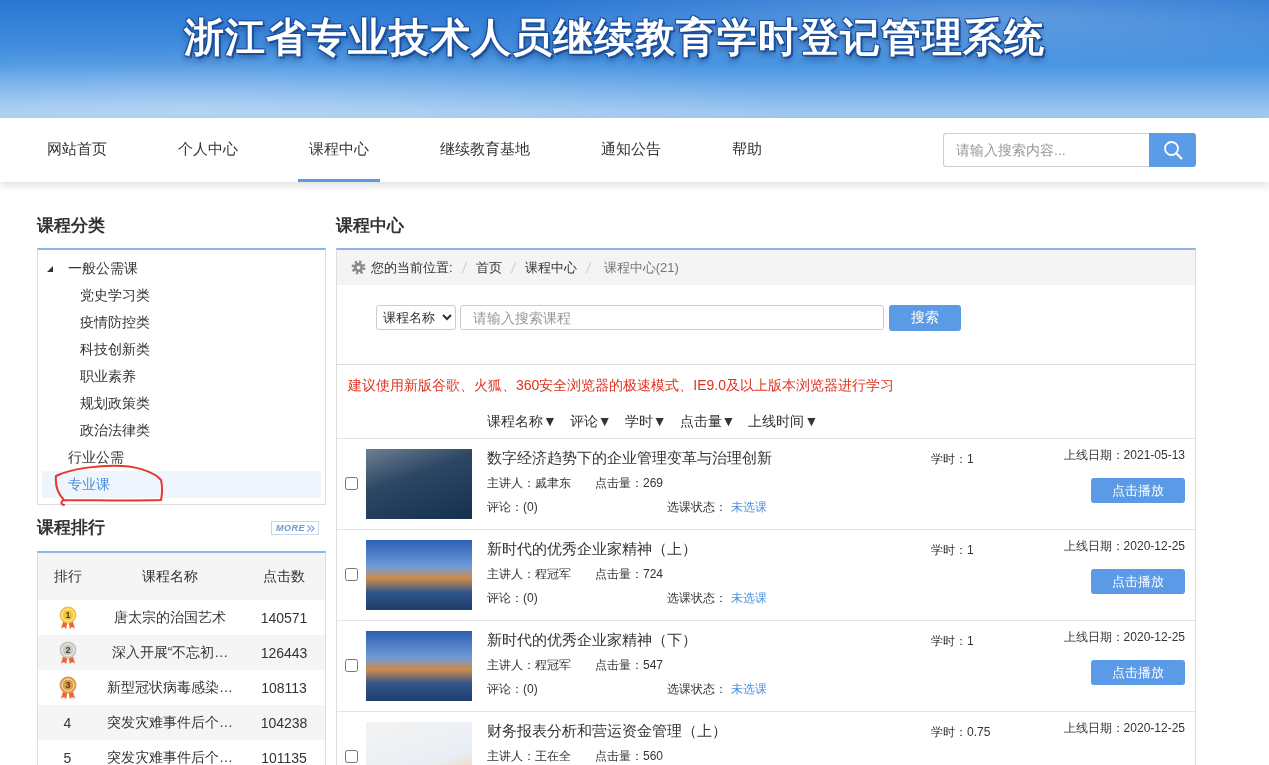 Image resolution: width=1269 pixels, height=765 pixels. What do you see at coordinates (629, 756) in the screenshot?
I see `click-count-text: 点击量：560` at bounding box center [629, 756].